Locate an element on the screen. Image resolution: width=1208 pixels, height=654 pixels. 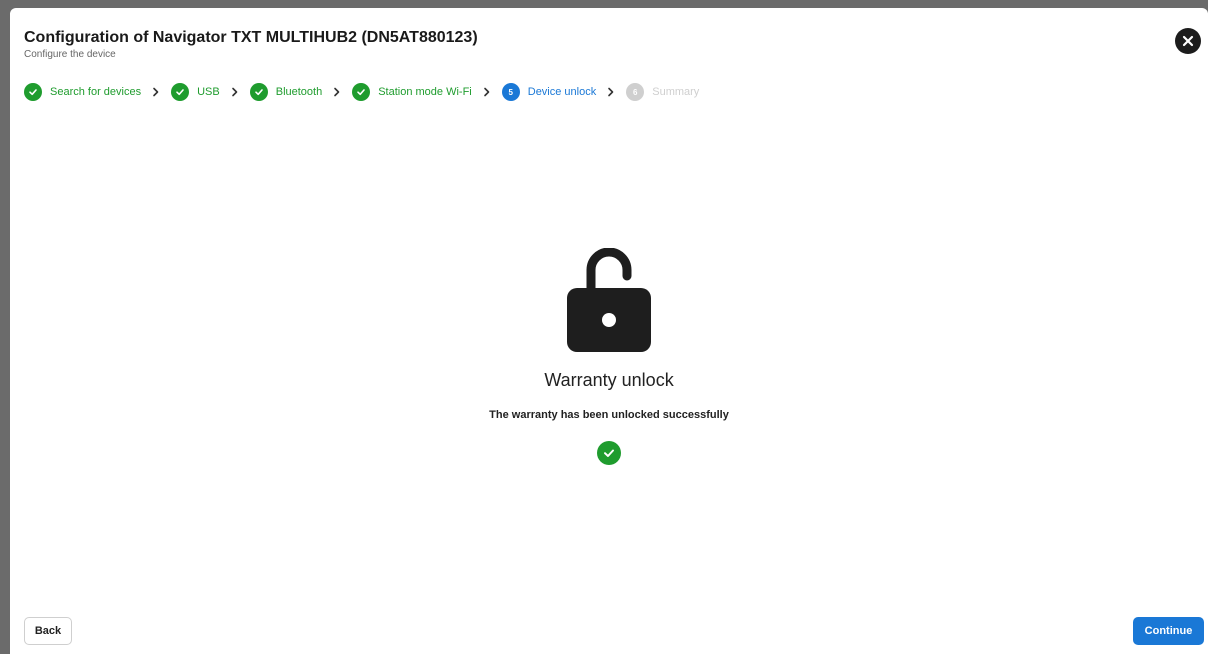
step-number-badge: 5 is located at coordinates (510, 92).